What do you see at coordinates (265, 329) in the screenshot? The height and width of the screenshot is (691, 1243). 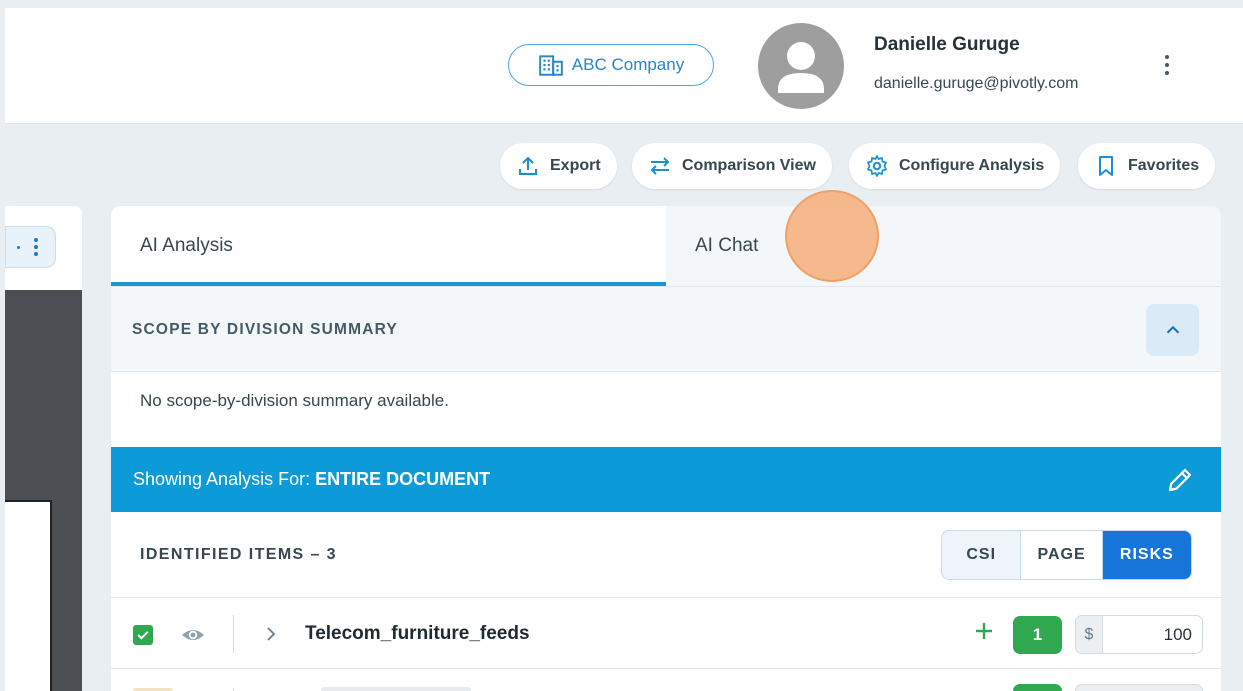 I see `section-title: SCOPE BY DIVISION SUMMARY` at bounding box center [265, 329].